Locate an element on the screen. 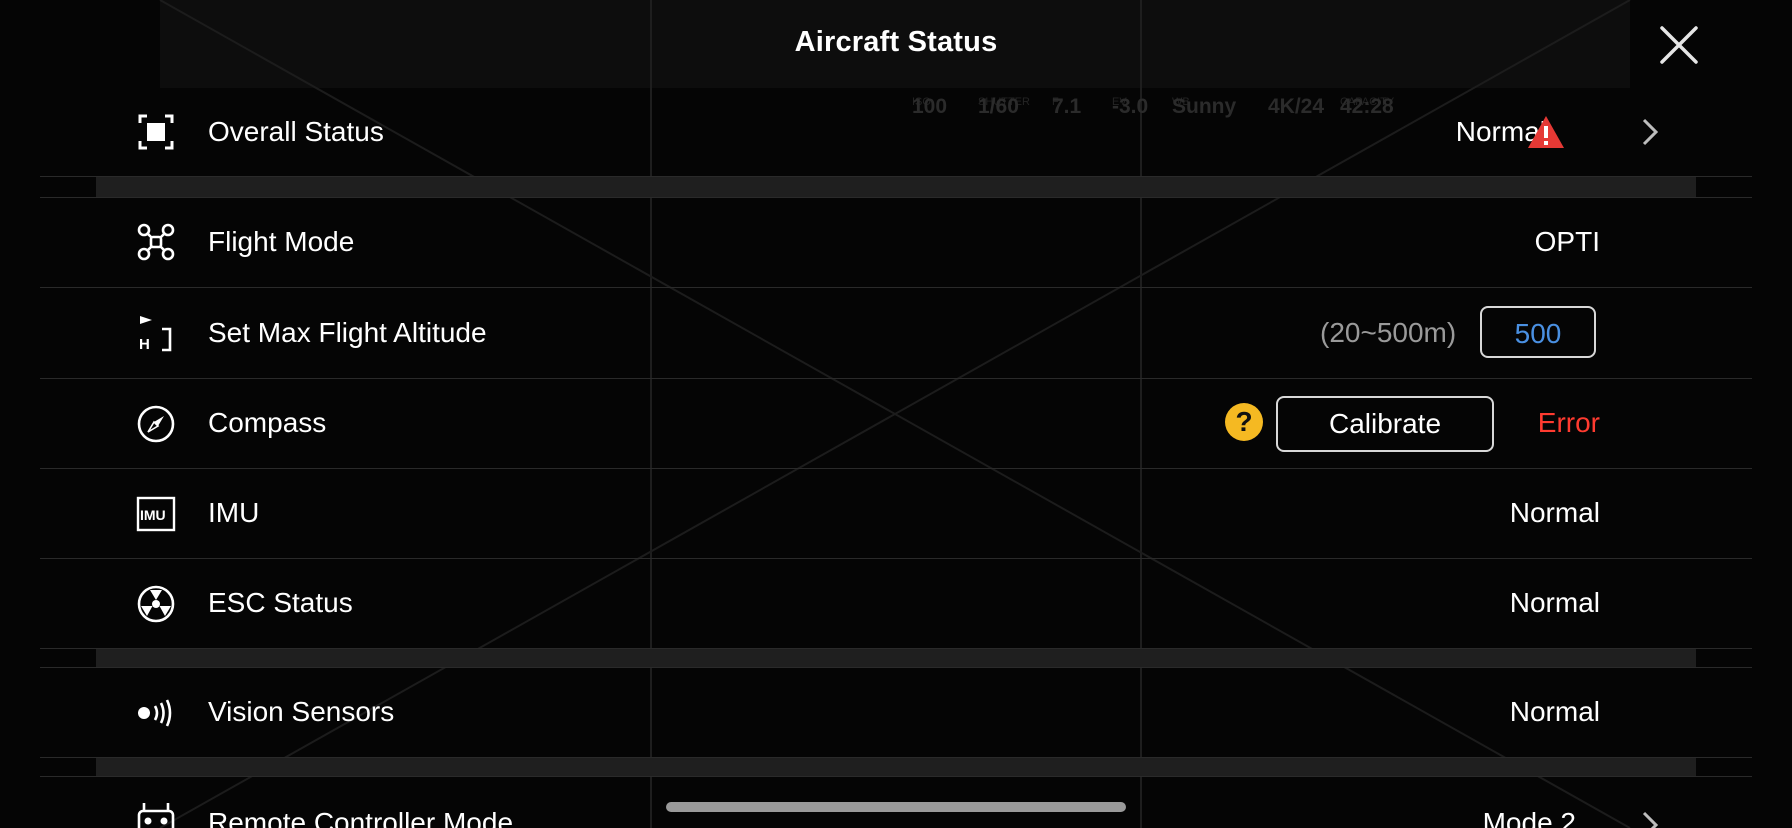  remote-controller-mode-value: Mode 2 is located at coordinates (1529, 817).